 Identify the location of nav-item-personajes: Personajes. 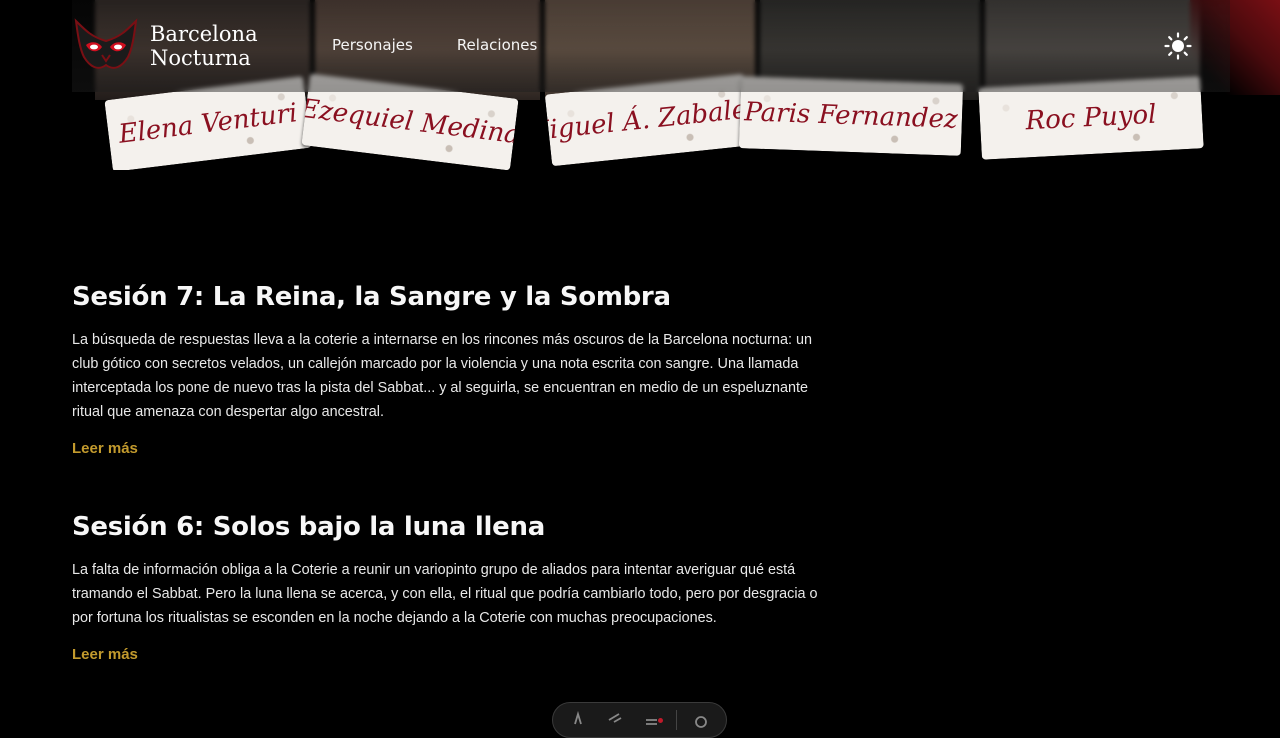
(372, 45).